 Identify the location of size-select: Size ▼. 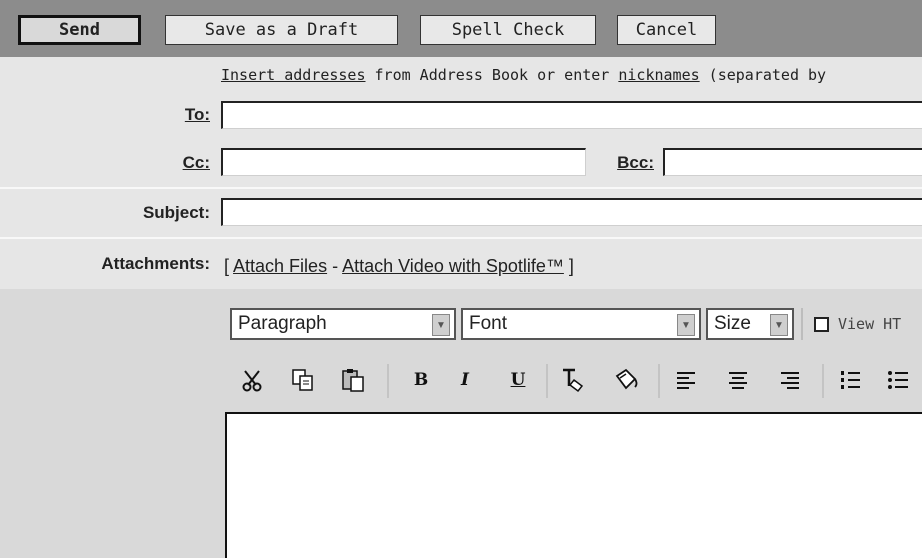
(750, 324).